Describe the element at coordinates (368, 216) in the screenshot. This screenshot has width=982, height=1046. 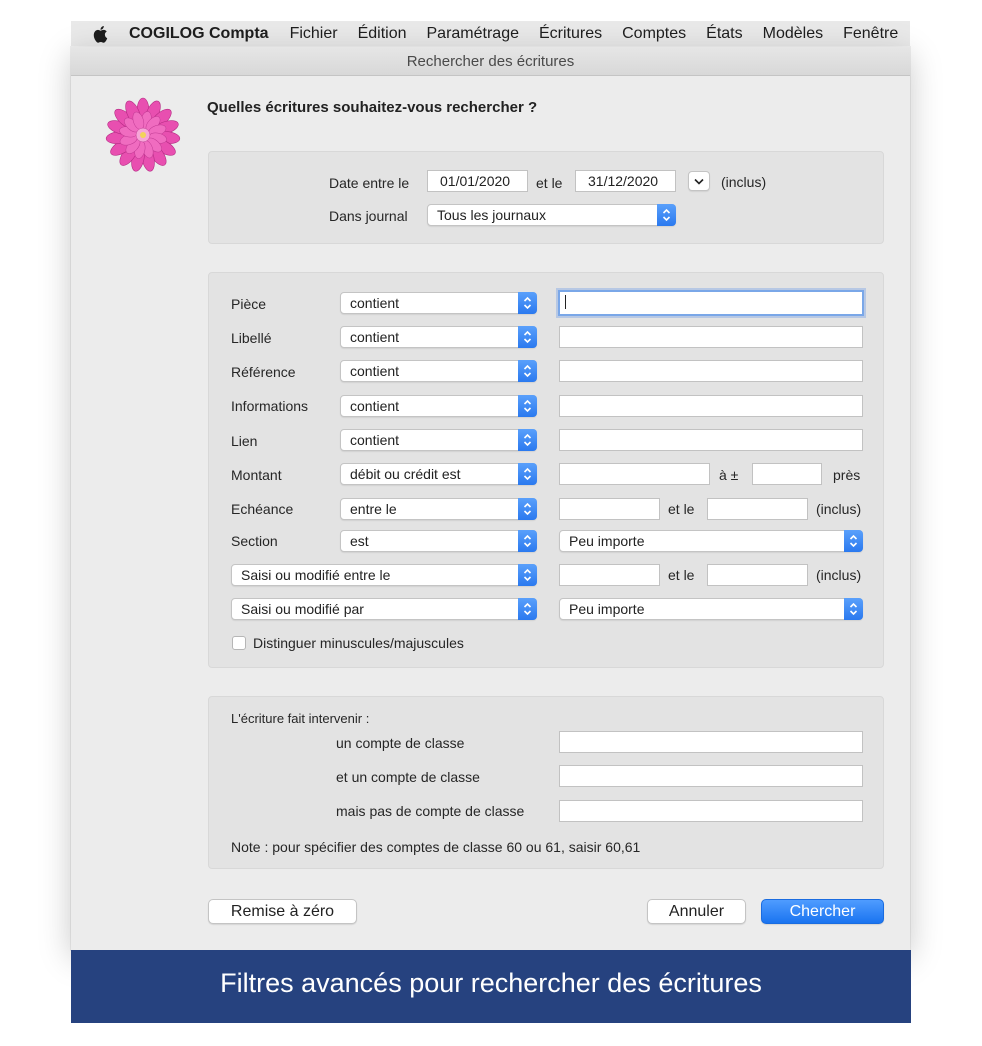
I see `journal-label: Dans journal` at that location.